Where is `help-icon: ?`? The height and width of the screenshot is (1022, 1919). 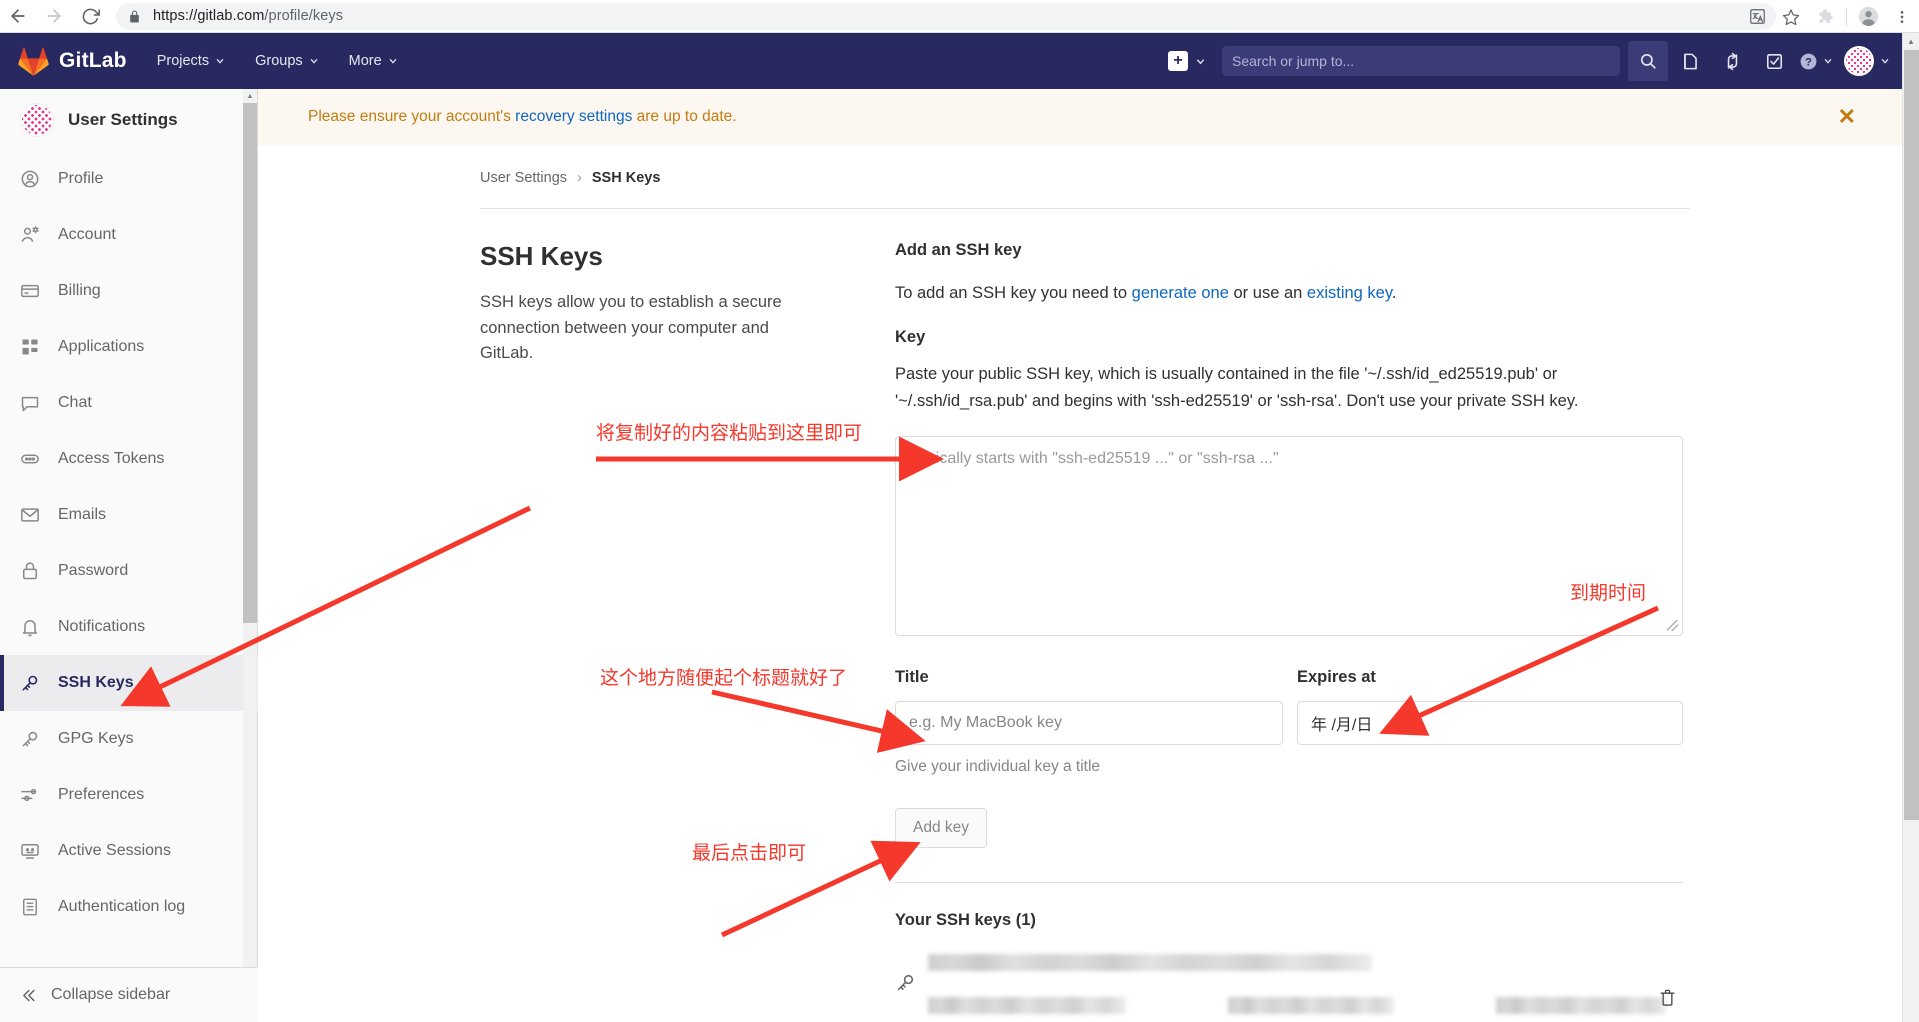
help-icon: ? is located at coordinates (1816, 61).